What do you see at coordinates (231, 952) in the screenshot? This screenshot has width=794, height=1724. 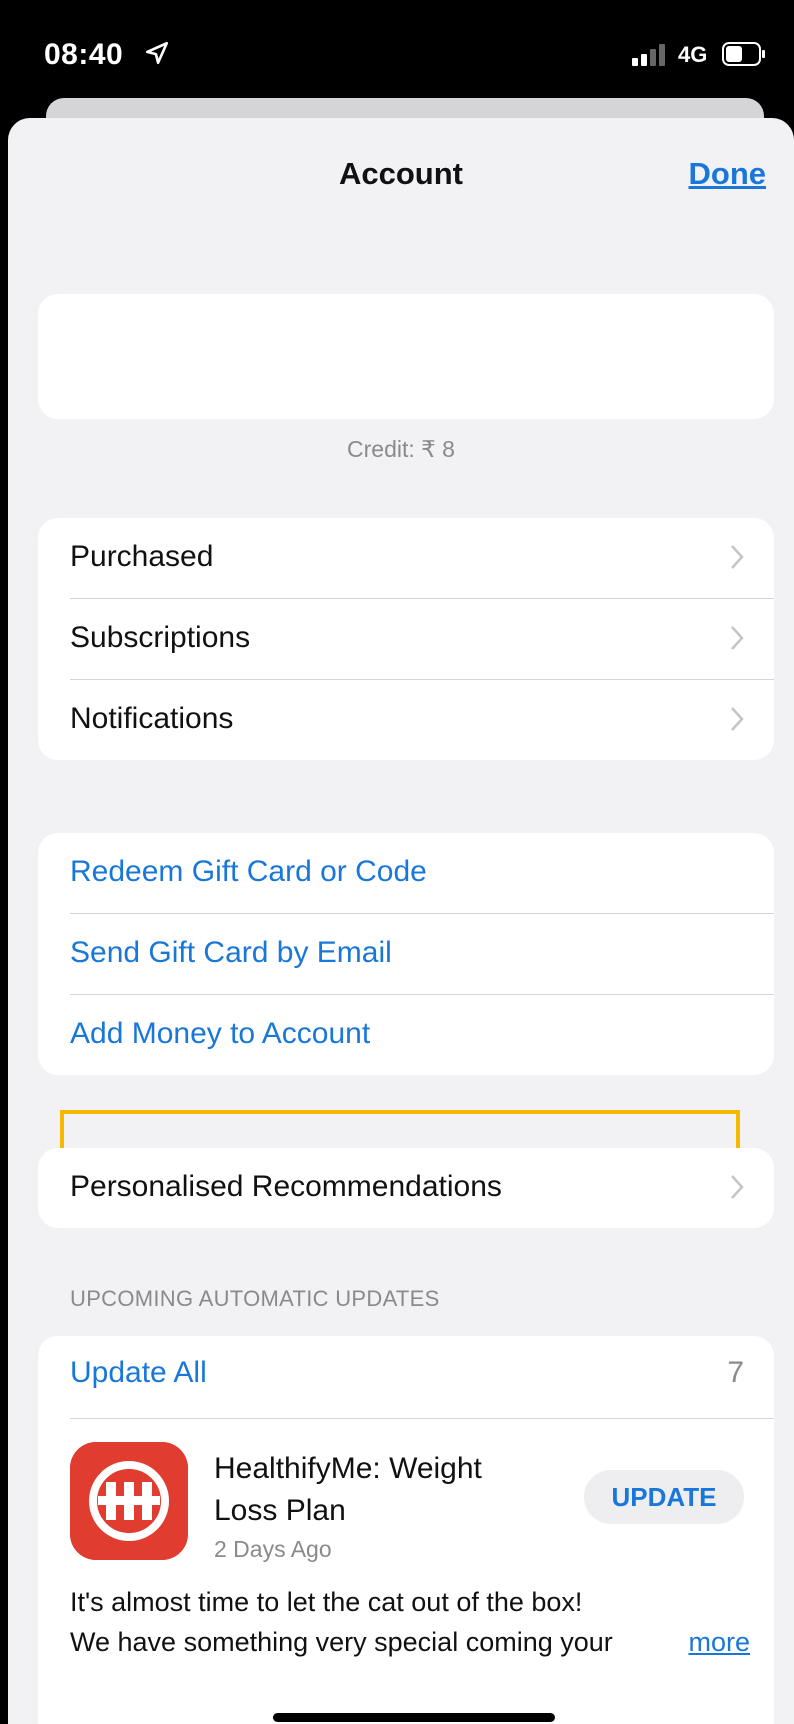 I see `menu-item-label: Send Gift Card by Email` at bounding box center [231, 952].